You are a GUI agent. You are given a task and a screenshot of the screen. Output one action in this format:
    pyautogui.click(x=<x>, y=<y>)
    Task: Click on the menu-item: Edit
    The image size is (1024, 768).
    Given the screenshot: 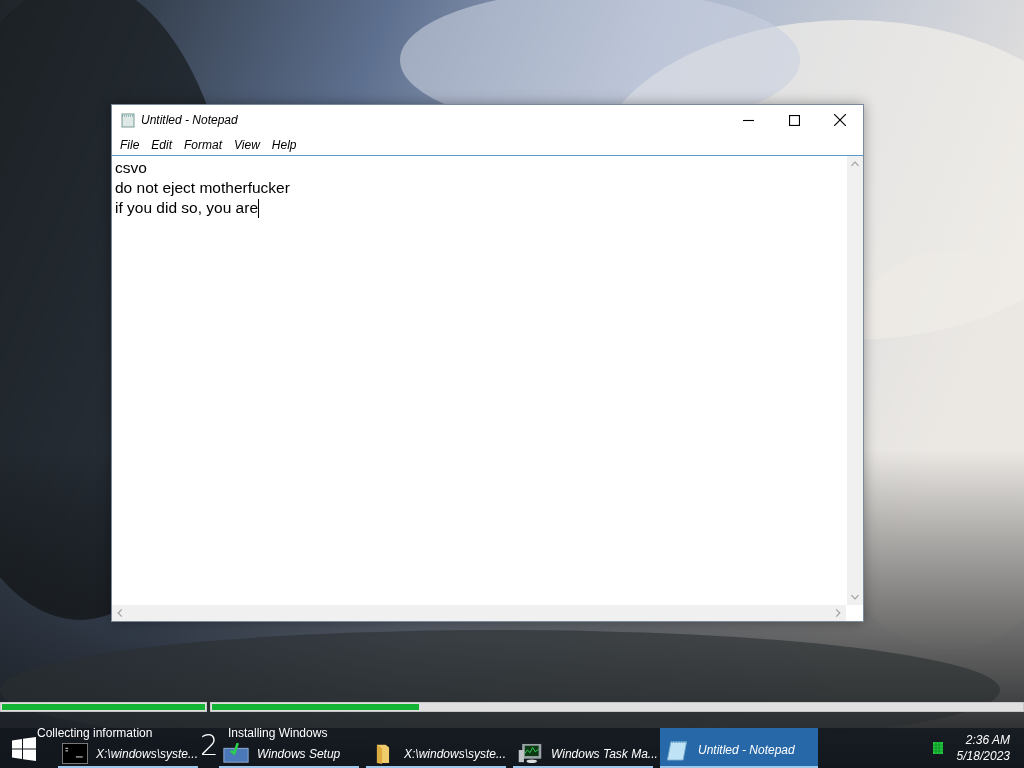 What is the action you would take?
    pyautogui.click(x=162, y=145)
    